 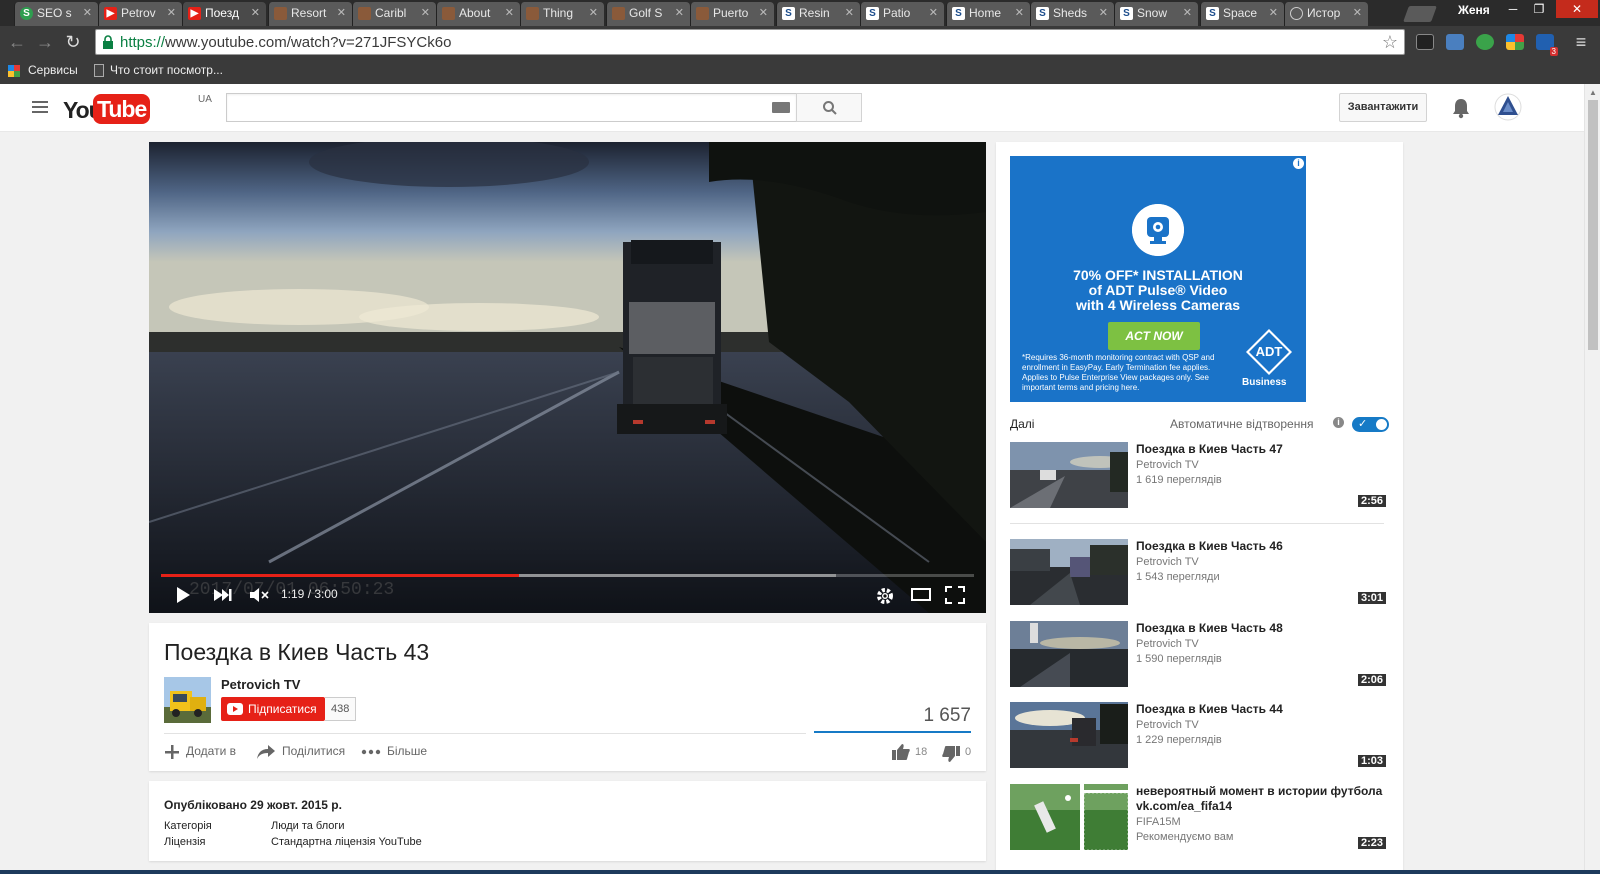 I want to click on bookmark-star-icon: ☆, so click(x=1390, y=42).